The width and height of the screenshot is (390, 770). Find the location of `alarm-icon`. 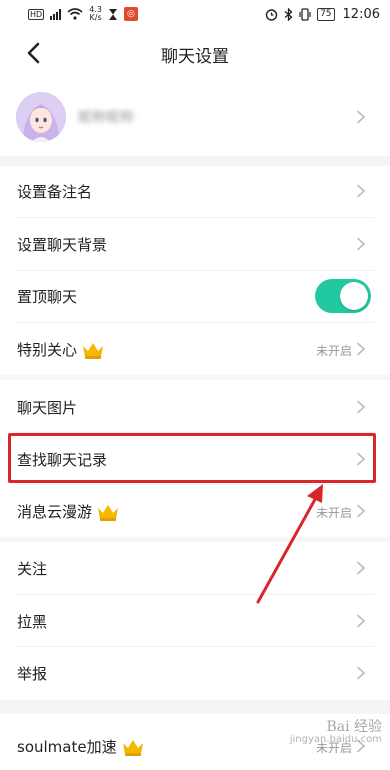

alarm-icon is located at coordinates (271, 14).